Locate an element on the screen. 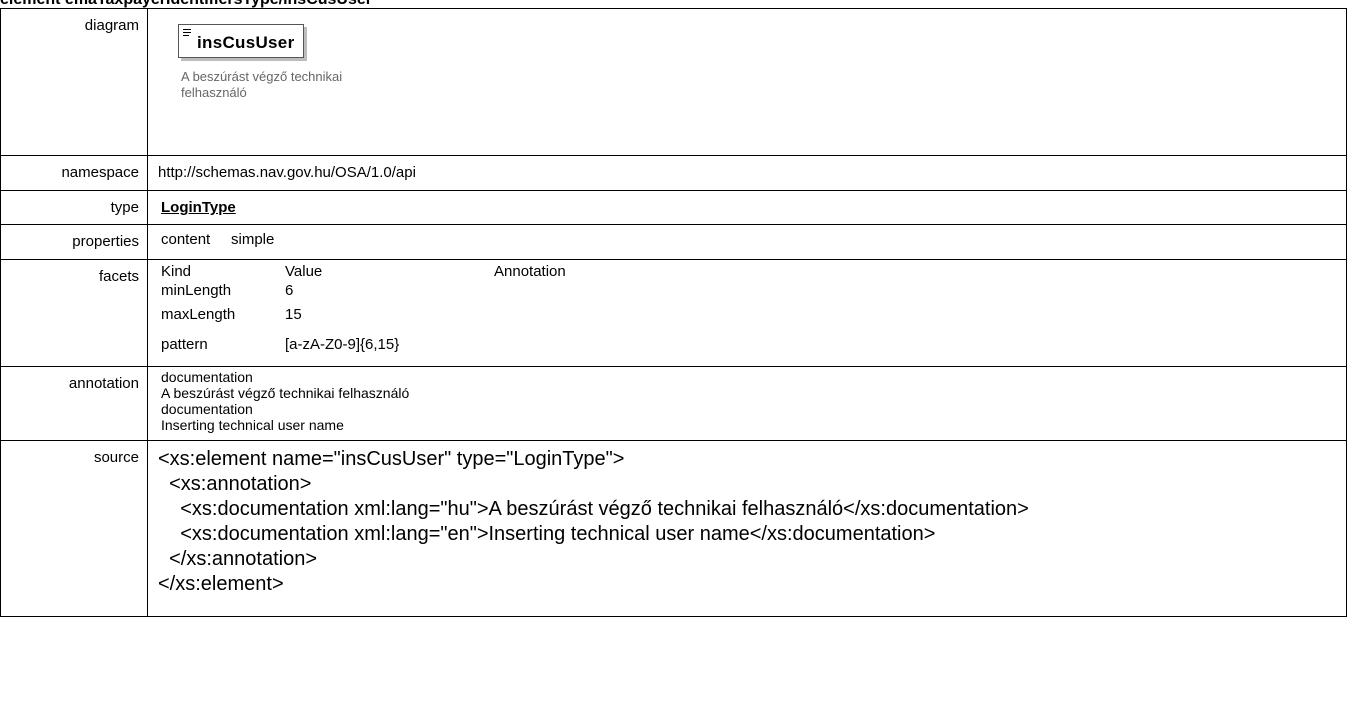 The image size is (1347, 720). label-properties: properties is located at coordinates (105, 241).